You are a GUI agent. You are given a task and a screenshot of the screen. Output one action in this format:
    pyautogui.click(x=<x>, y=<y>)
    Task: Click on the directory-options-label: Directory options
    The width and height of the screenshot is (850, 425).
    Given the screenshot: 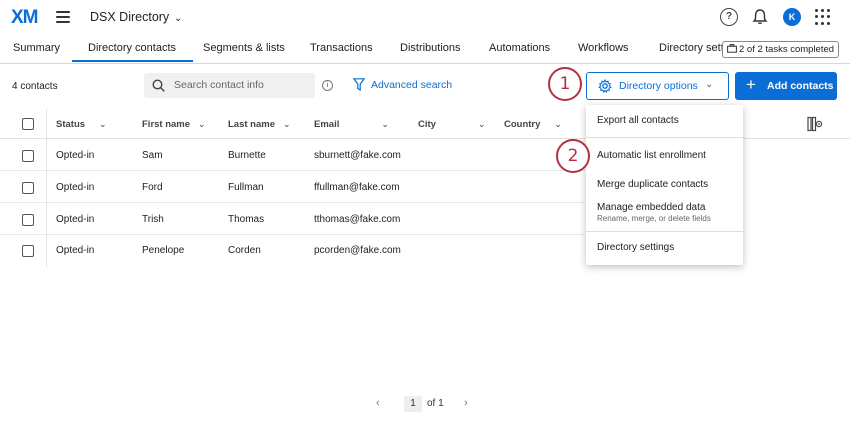 What is the action you would take?
    pyautogui.click(x=658, y=86)
    